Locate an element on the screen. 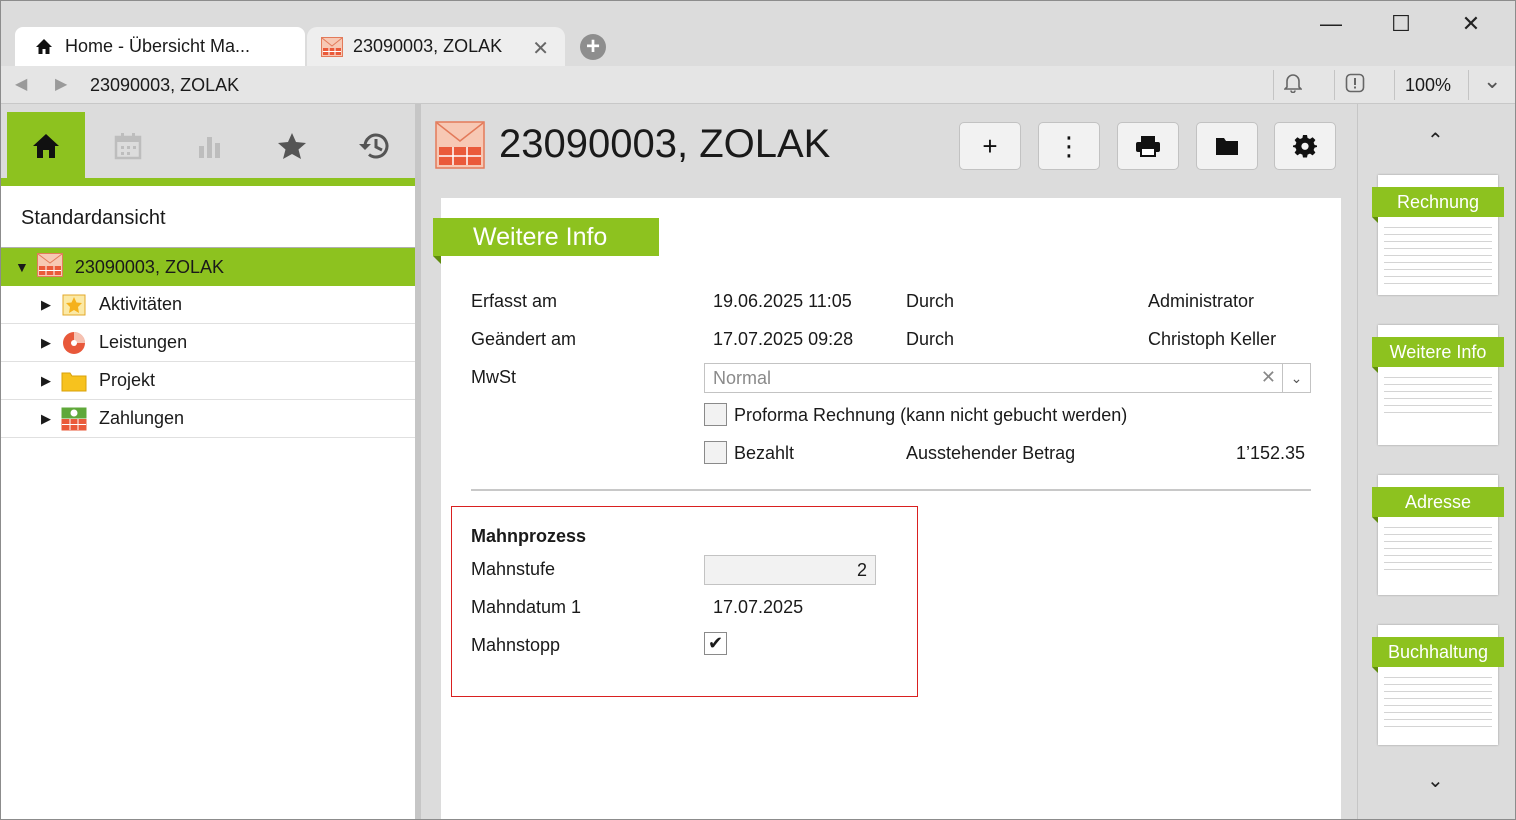 Image resolution: width=1516 pixels, height=820 pixels. alert-icon is located at coordinates (1355, 85).